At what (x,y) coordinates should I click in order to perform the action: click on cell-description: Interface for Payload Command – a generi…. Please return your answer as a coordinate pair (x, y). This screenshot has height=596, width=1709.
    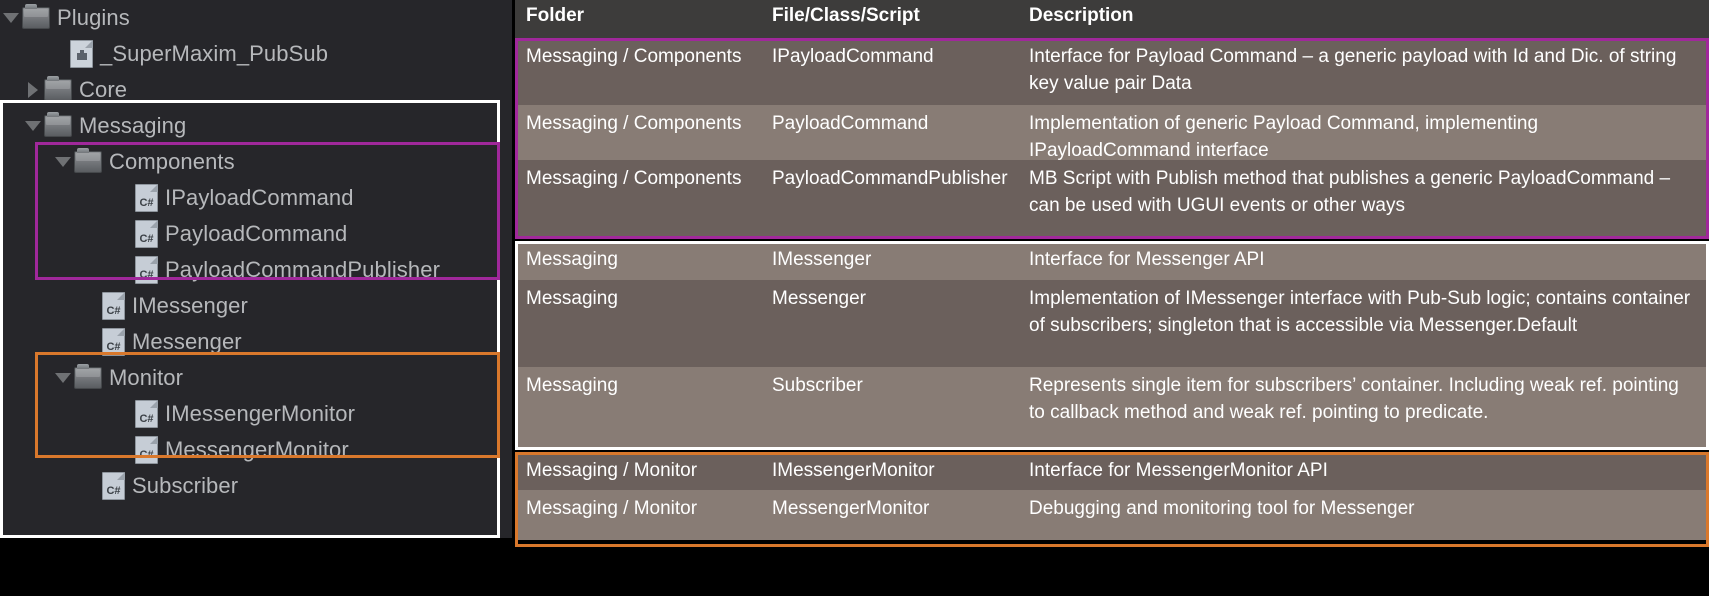
    Looking at the image, I should click on (1353, 70).